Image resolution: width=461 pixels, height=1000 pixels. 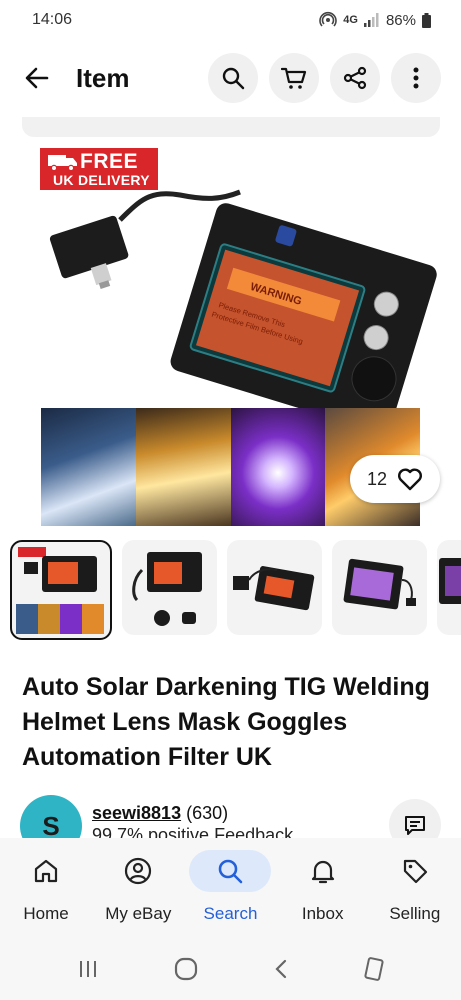 What do you see at coordinates (426, 20) in the screenshot?
I see `battery-icon` at bounding box center [426, 20].